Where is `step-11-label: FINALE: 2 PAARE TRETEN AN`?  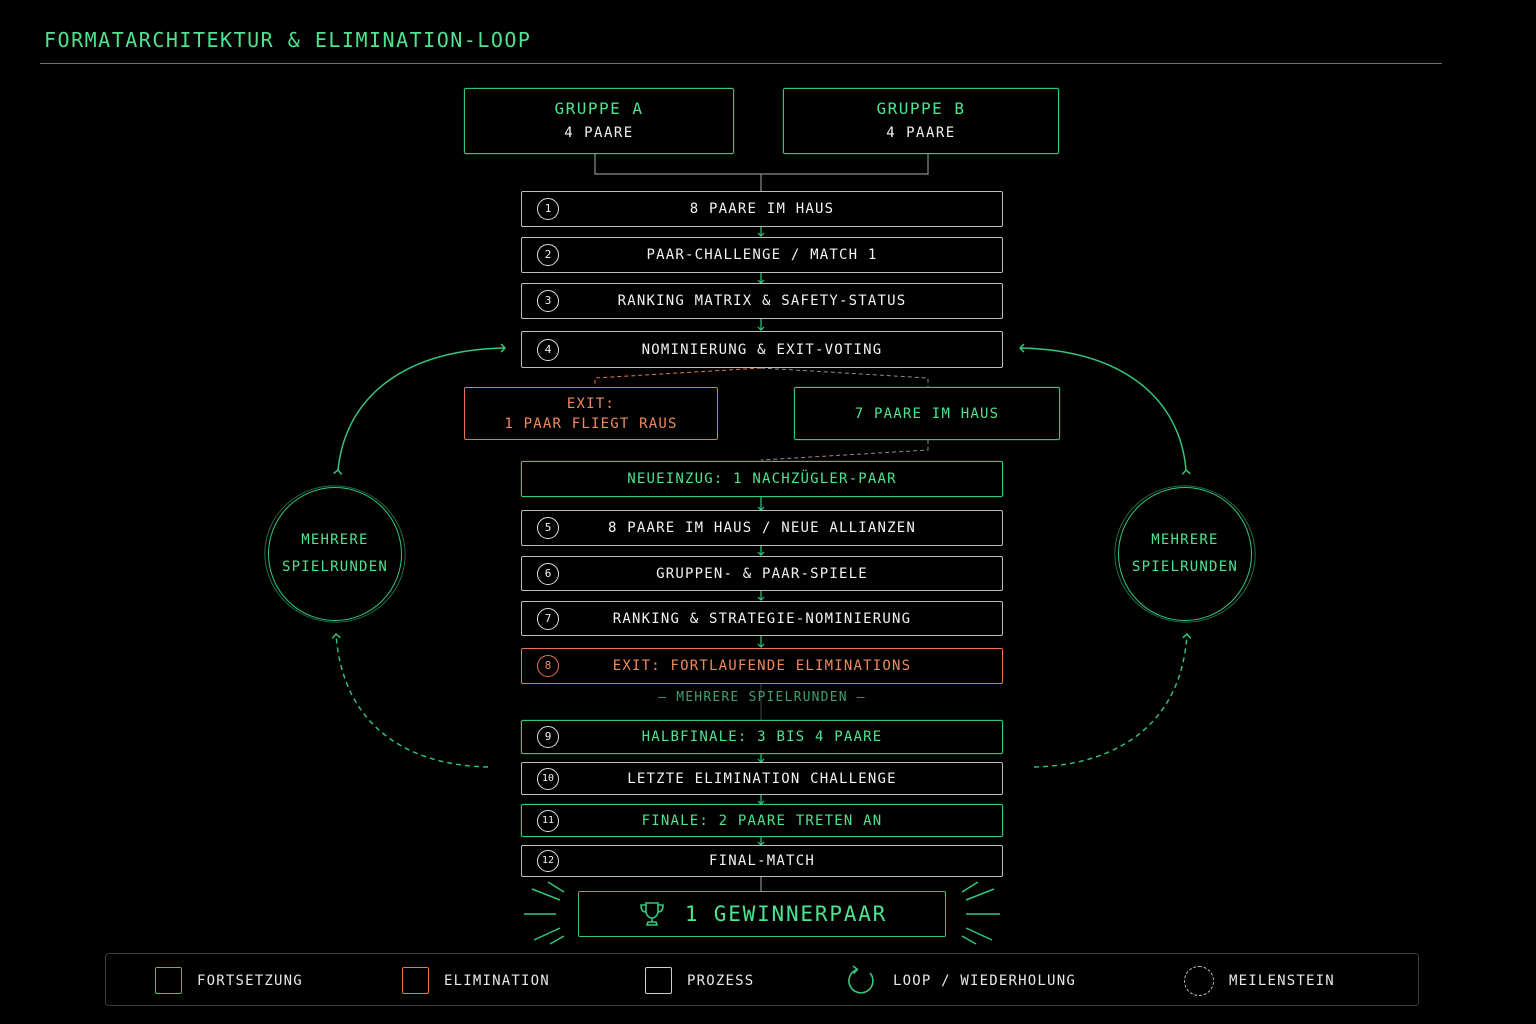 step-11-label: FINALE: 2 PAARE TRETEN AN is located at coordinates (762, 820).